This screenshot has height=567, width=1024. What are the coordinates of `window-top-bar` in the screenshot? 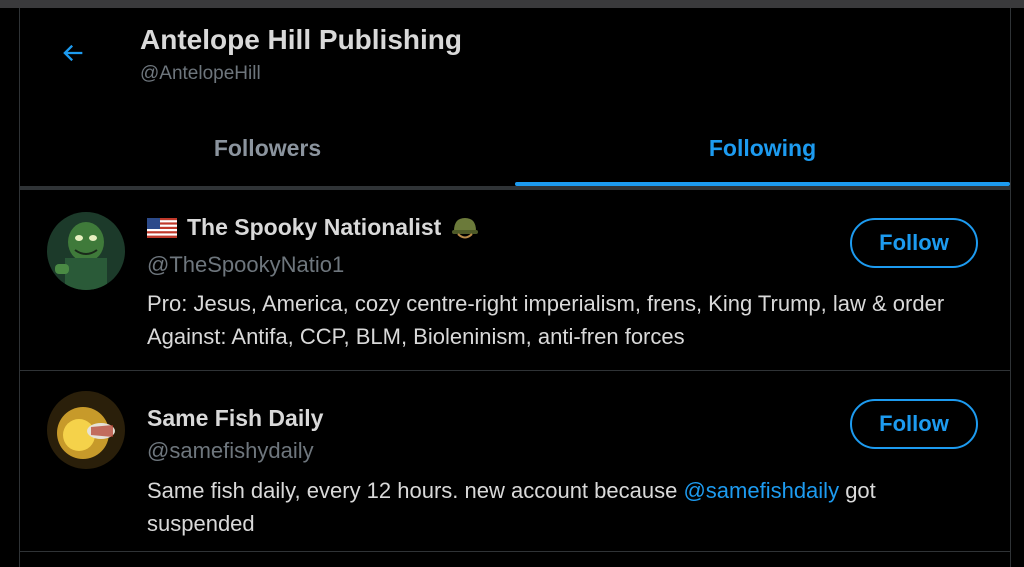 It's located at (512, 4).